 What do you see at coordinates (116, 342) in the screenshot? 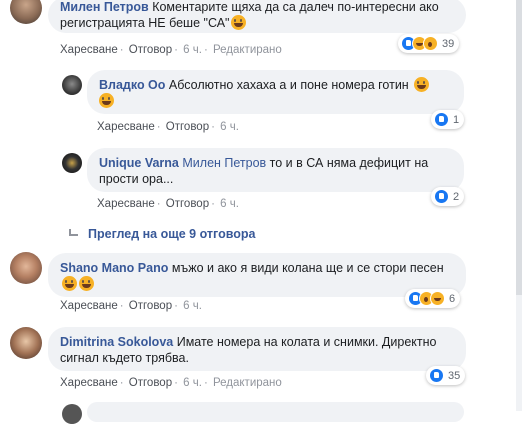
I see `comment-author: Dimitrina Sokolova` at bounding box center [116, 342].